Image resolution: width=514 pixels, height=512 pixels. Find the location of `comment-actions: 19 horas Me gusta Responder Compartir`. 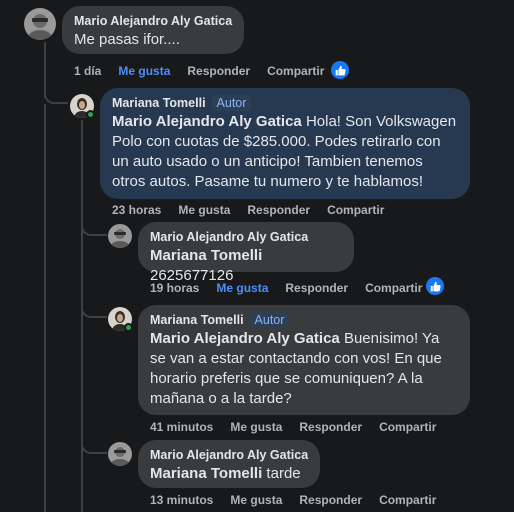

comment-actions: 19 horas Me gusta Responder Compartir is located at coordinates (294, 288).